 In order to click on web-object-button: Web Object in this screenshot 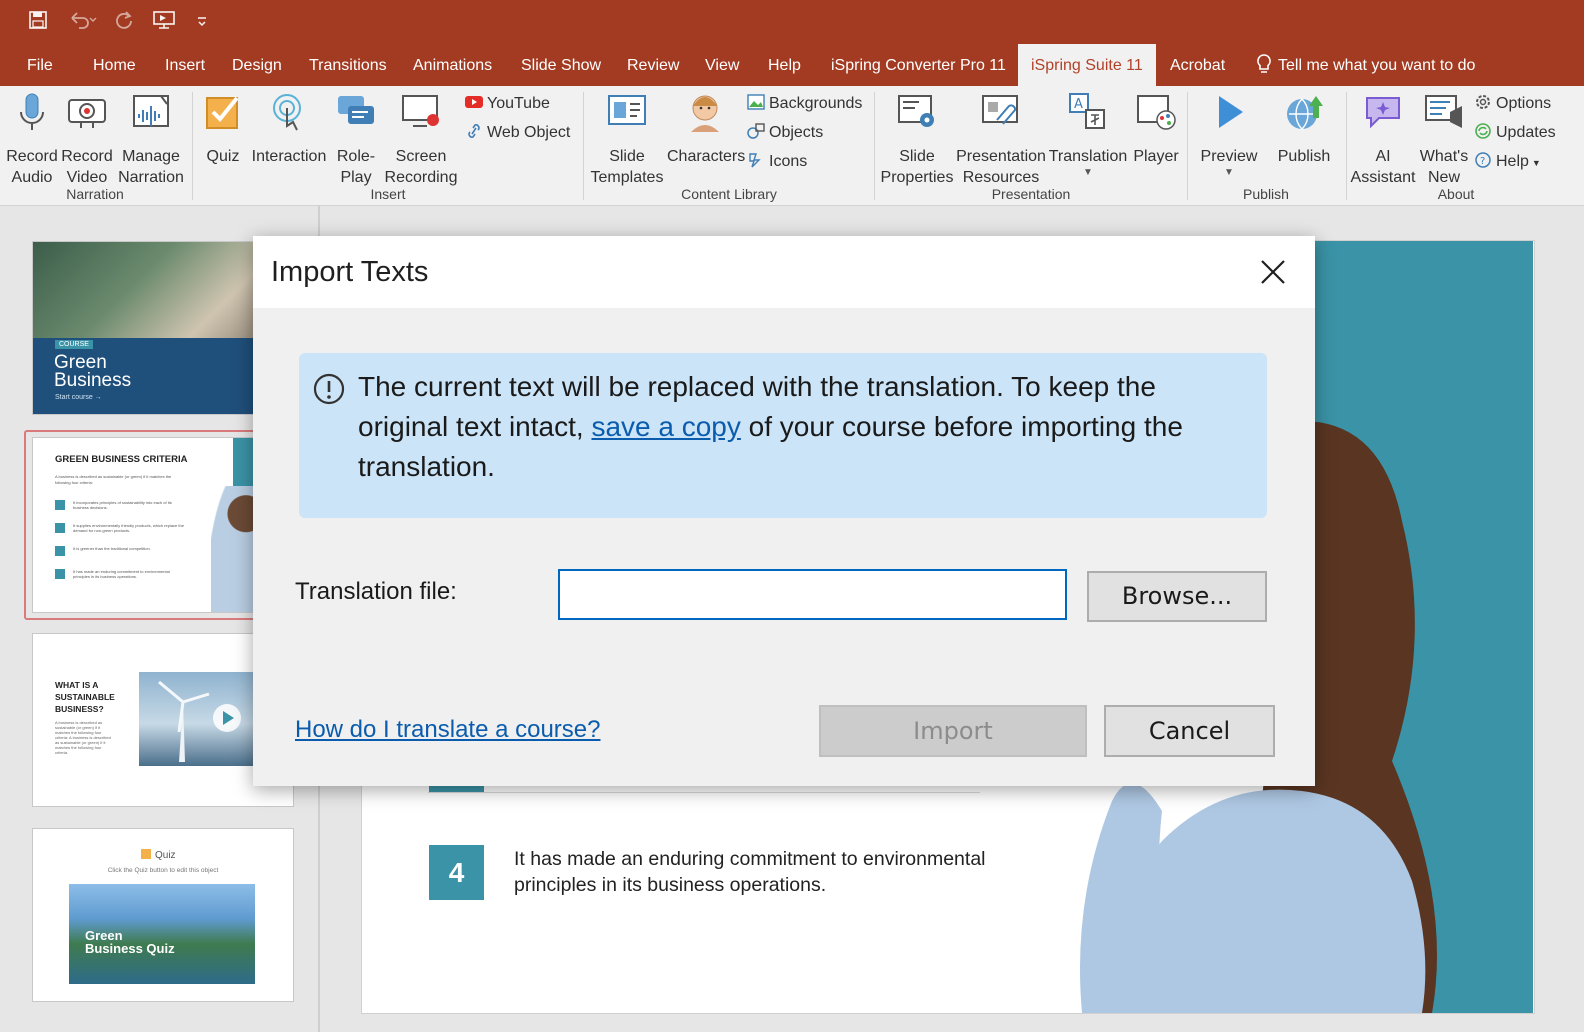, I will do `click(517, 132)`.